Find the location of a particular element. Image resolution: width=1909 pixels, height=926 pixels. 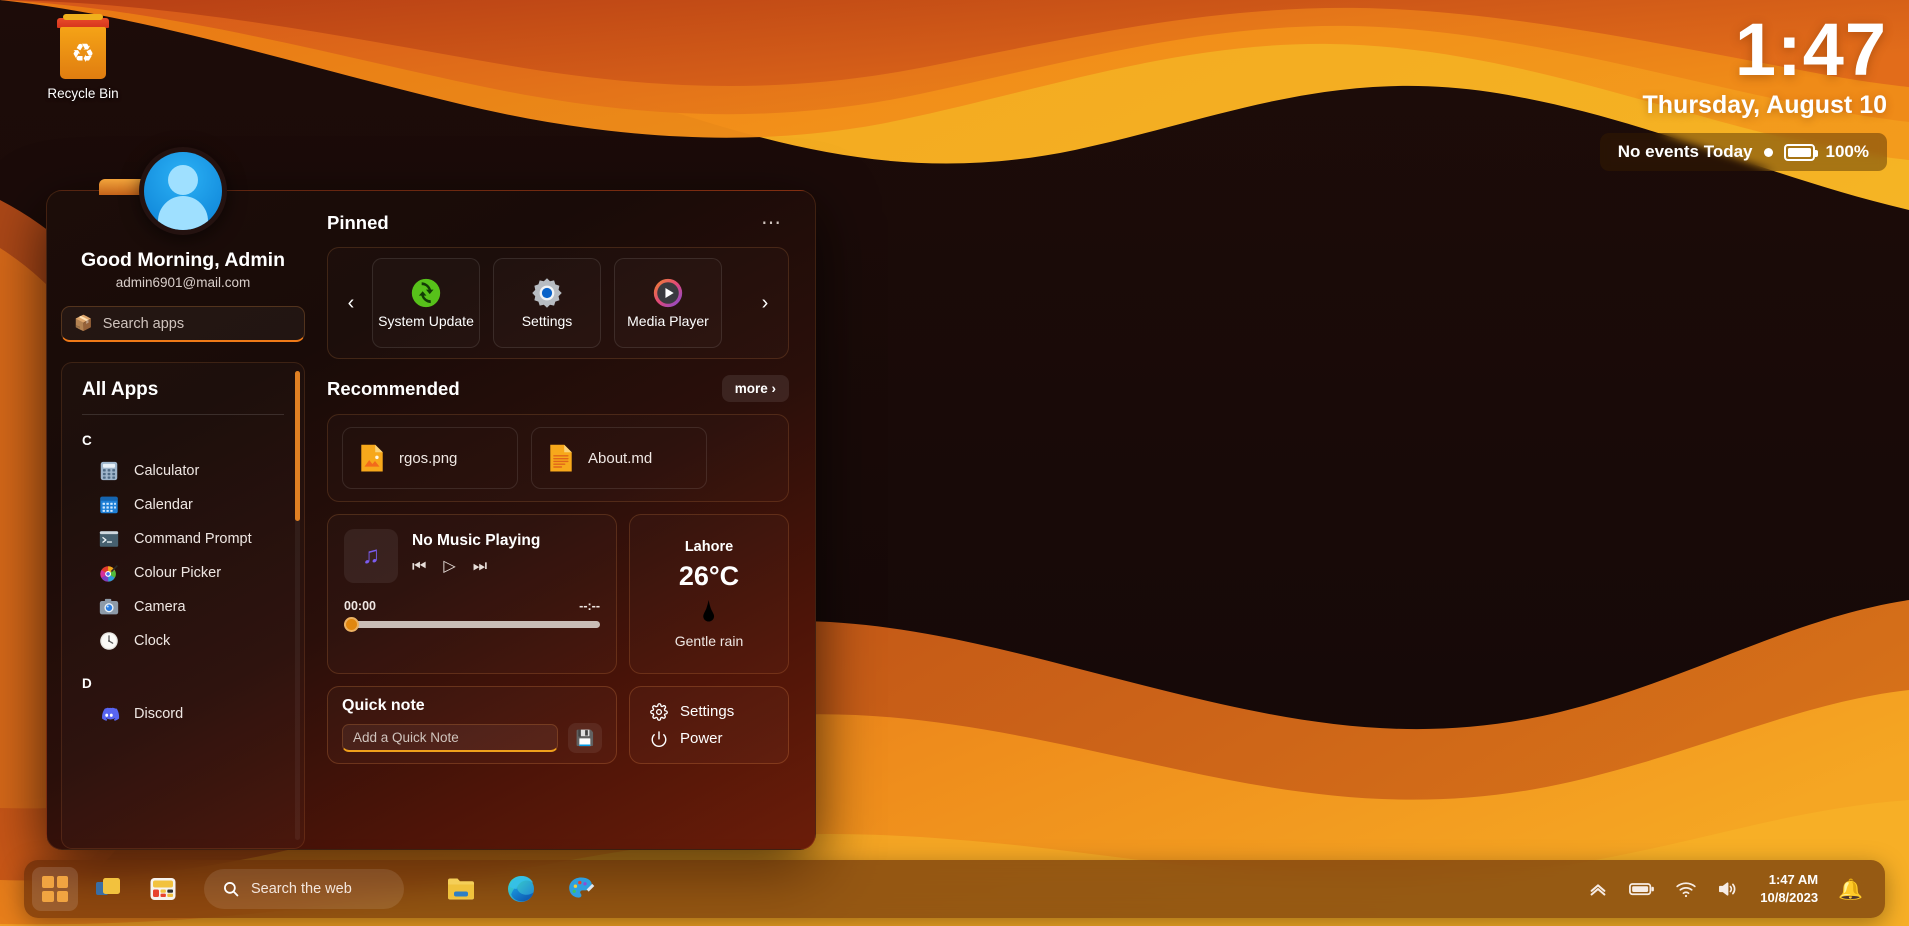

weather-widget: Lahore 26°C 🌢️ Gentle rain is located at coordinates (709, 594).